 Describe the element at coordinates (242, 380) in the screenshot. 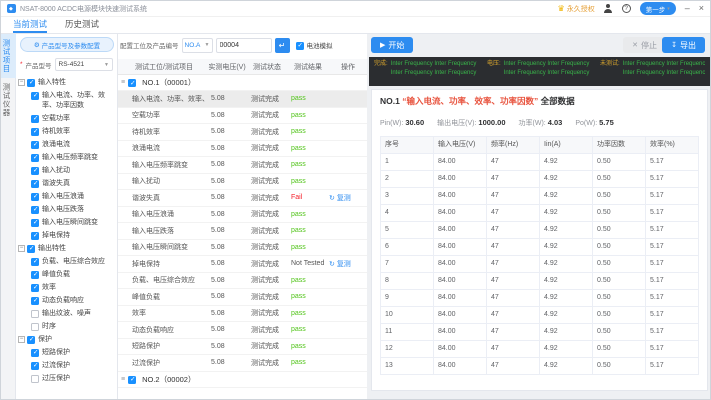

I see `station-group-row: ≡ NO.2（00002）` at that location.